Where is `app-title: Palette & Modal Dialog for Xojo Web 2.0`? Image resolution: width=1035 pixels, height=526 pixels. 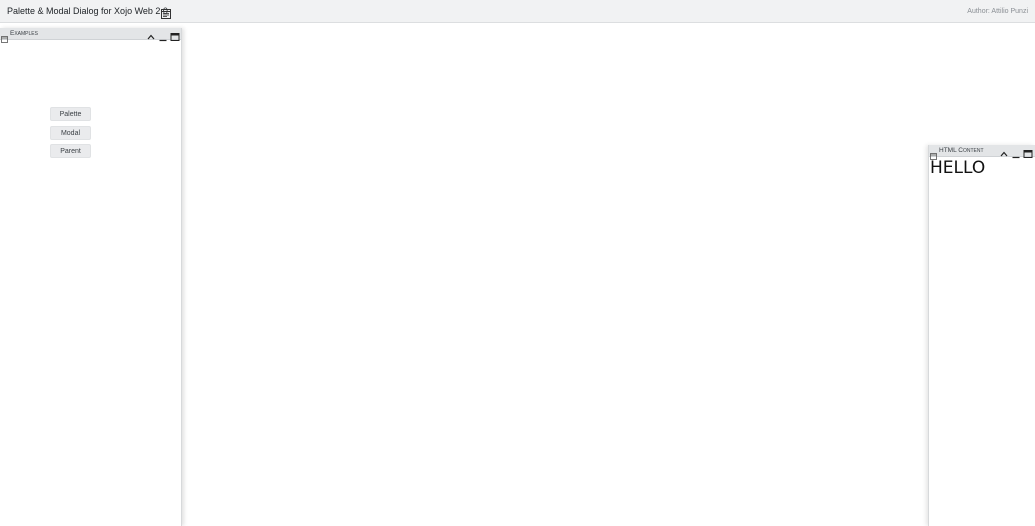
app-title: Palette & Modal Dialog for Xojo Web 2.0 is located at coordinates (87, 11).